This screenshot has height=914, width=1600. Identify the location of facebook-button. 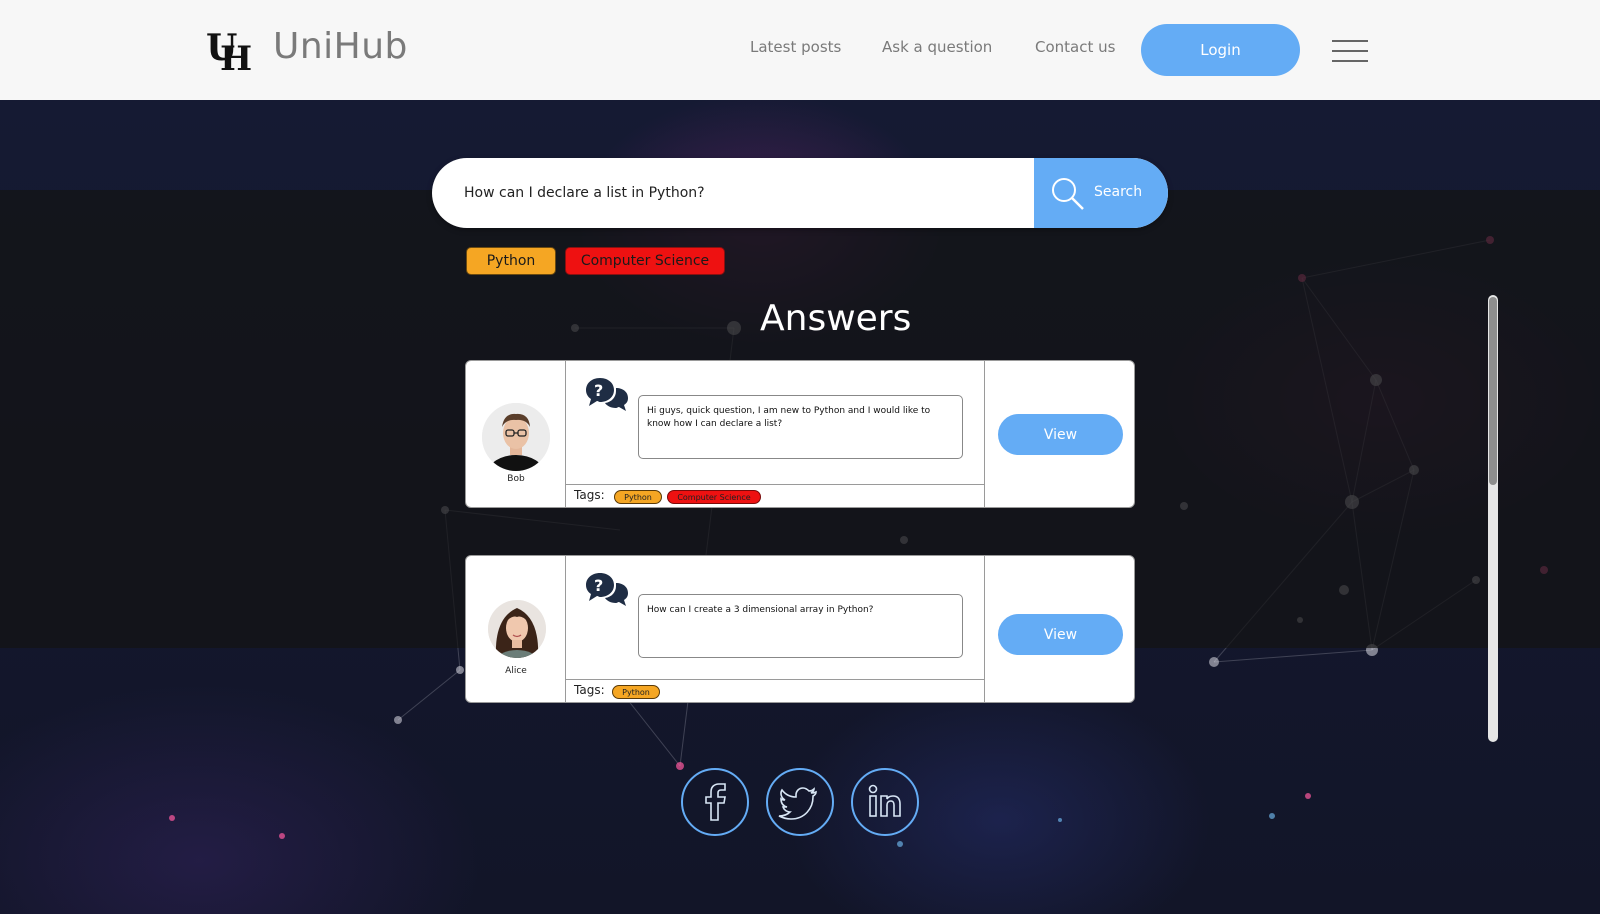
(715, 802).